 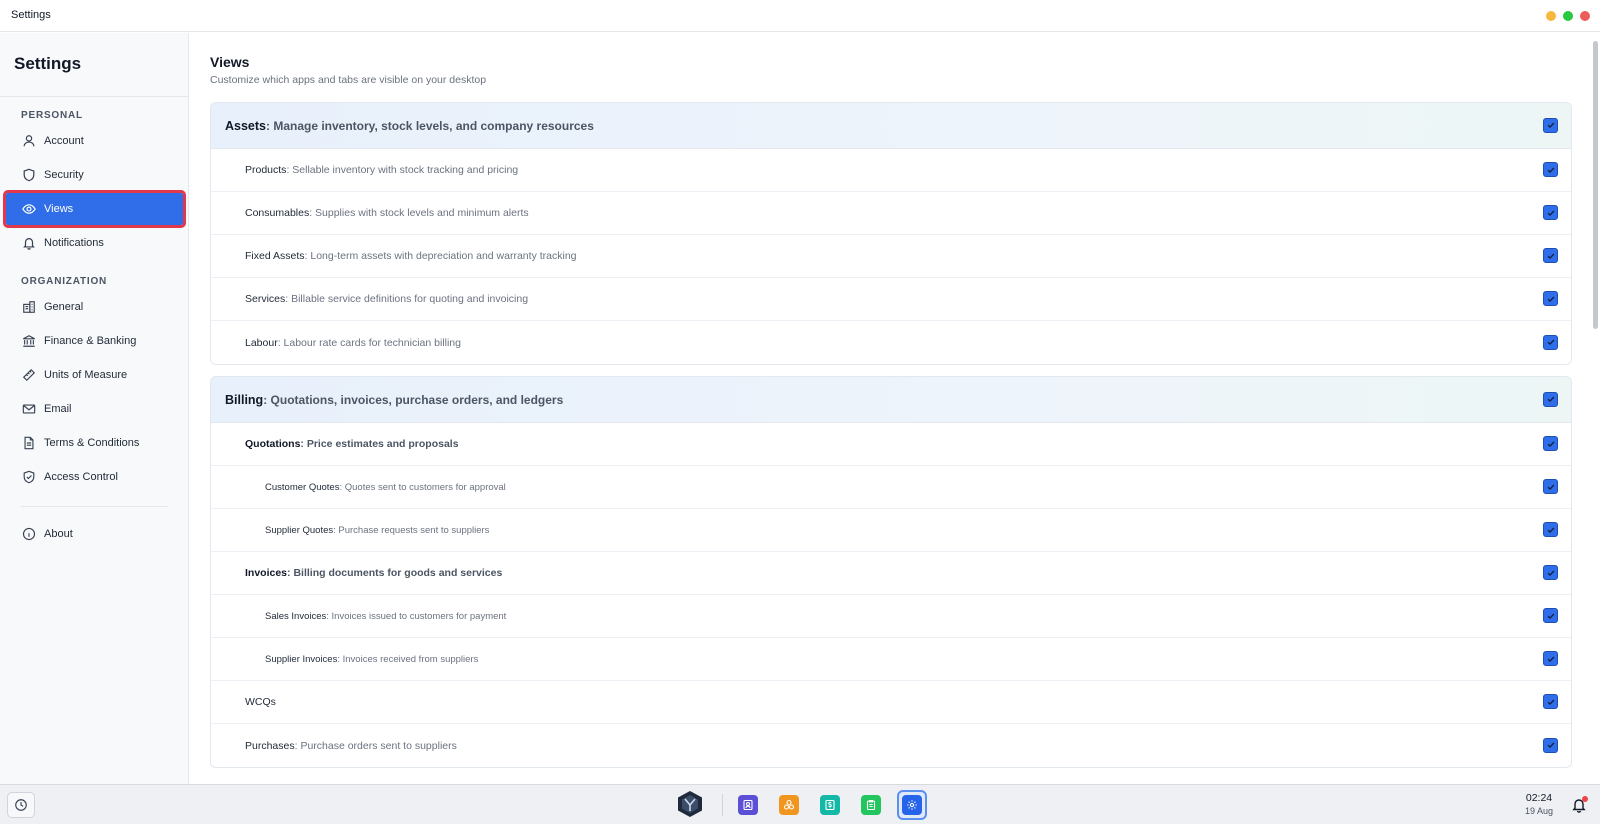 I want to click on sidebar-item-label: Finance & Banking, so click(x=90, y=341).